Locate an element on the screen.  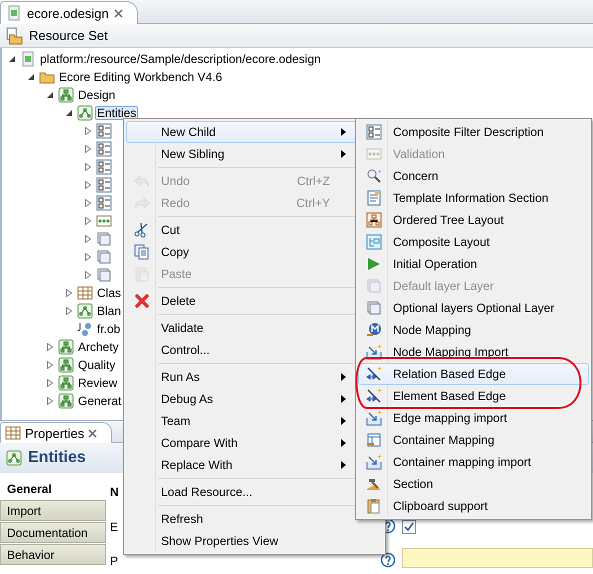
field-label: P is located at coordinates (114, 561).